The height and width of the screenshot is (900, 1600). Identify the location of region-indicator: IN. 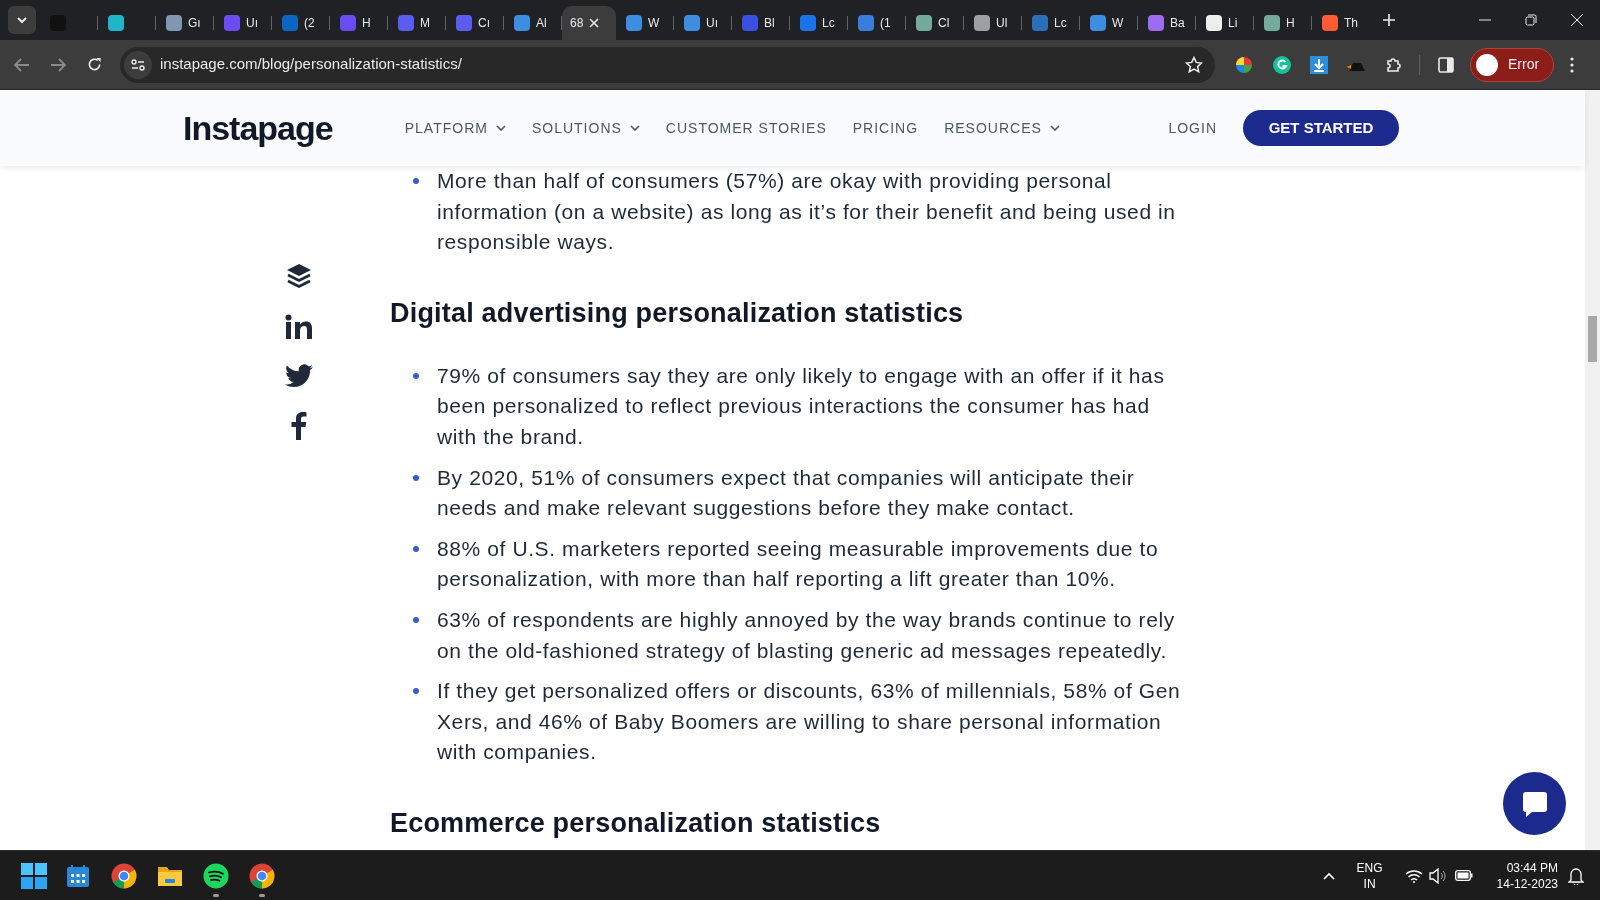
(1369, 883).